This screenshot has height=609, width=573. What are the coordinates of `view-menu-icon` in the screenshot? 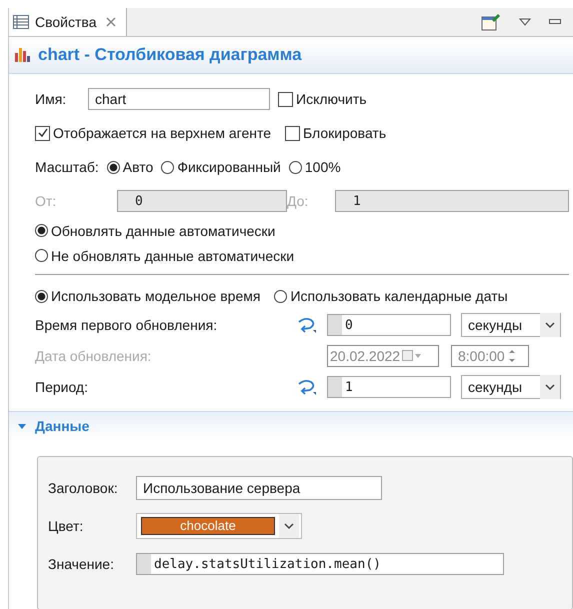 It's located at (525, 22).